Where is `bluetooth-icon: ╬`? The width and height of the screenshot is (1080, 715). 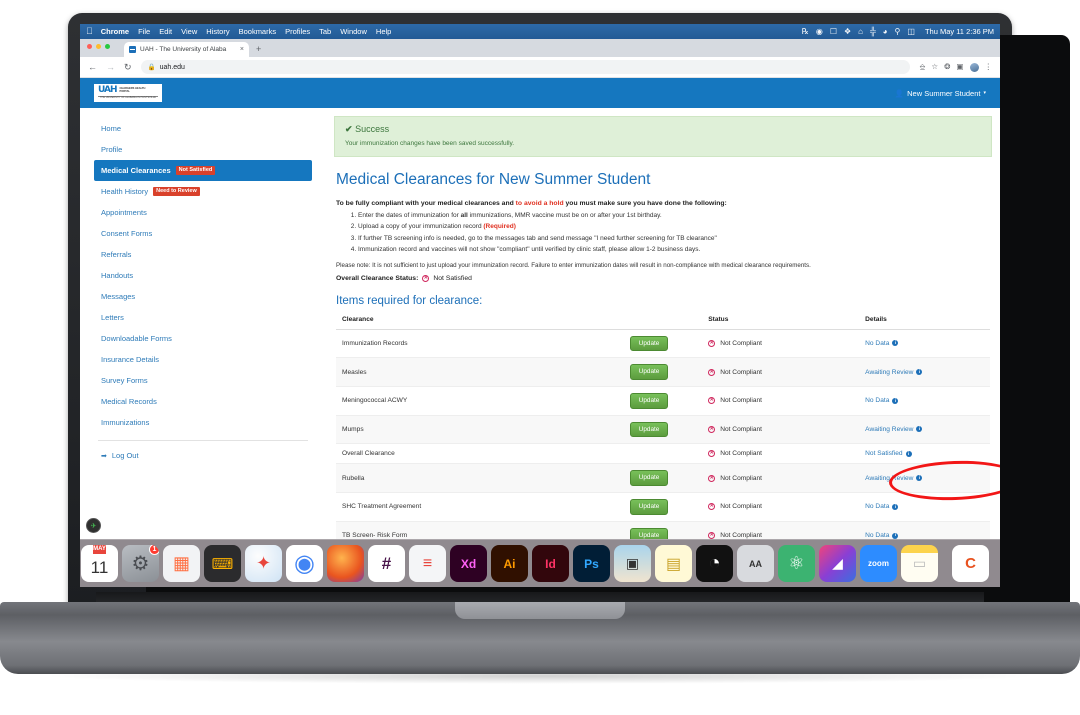
bluetooth-icon: ╬ is located at coordinates (873, 31).